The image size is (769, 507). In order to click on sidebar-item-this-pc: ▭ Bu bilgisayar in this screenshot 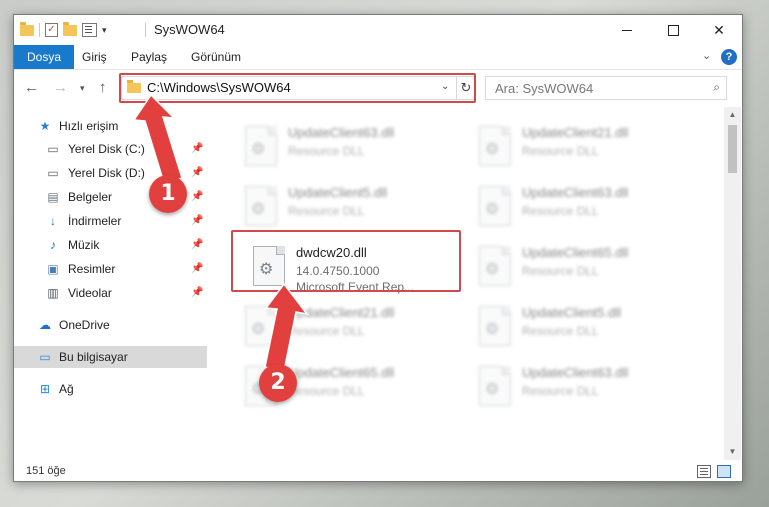, I will do `click(110, 357)`.